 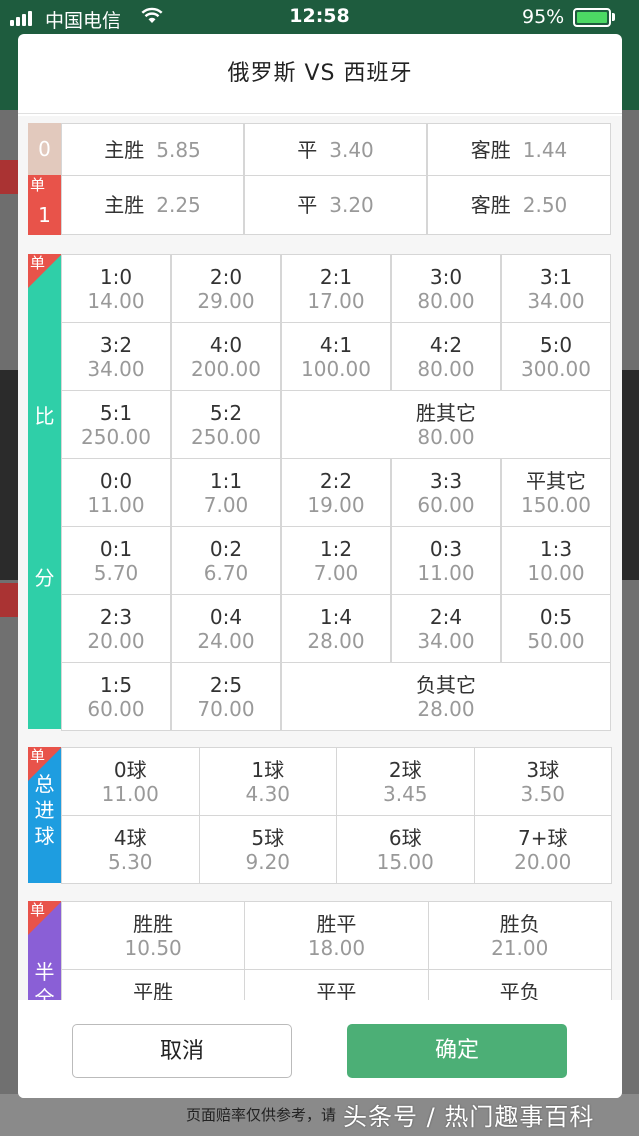 I want to click on option-label: 2:4, so click(x=446, y=616).